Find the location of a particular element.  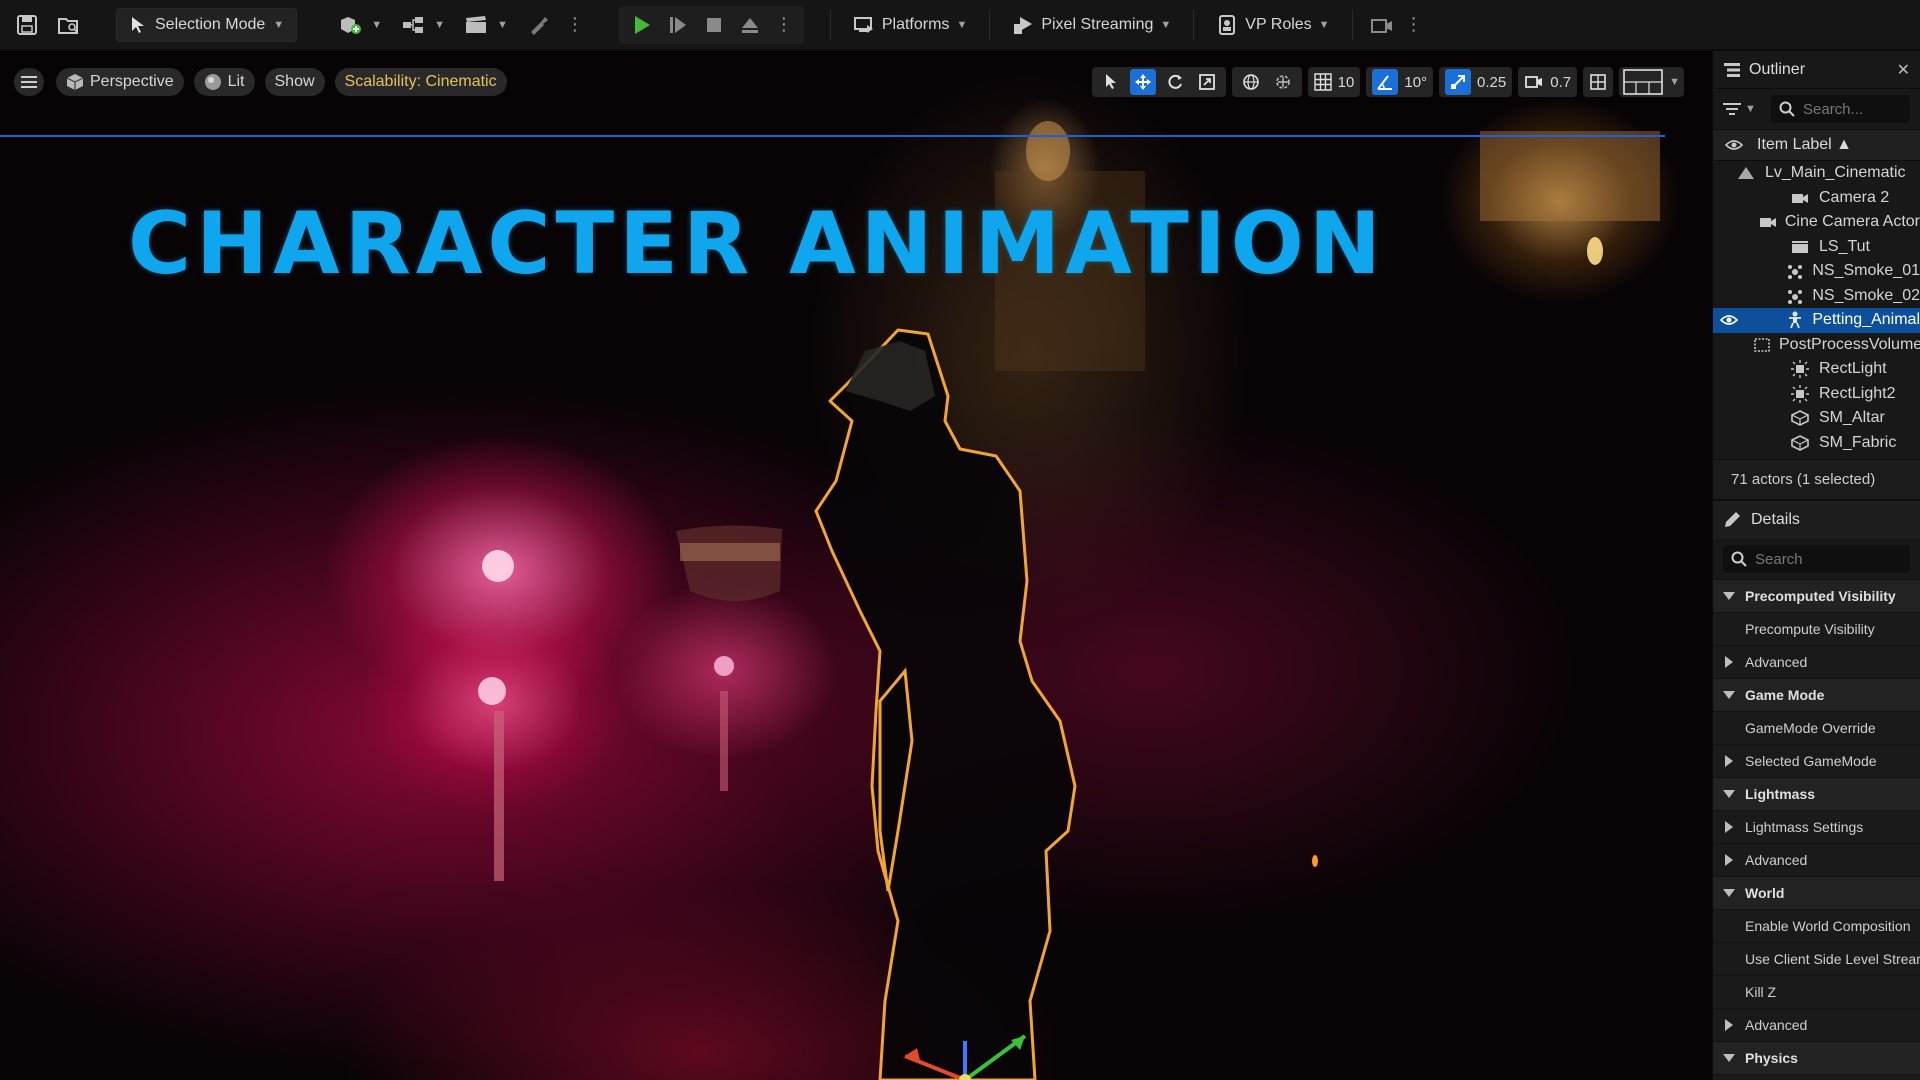

details-subsection: Selected GameMode is located at coordinates (1816, 760).